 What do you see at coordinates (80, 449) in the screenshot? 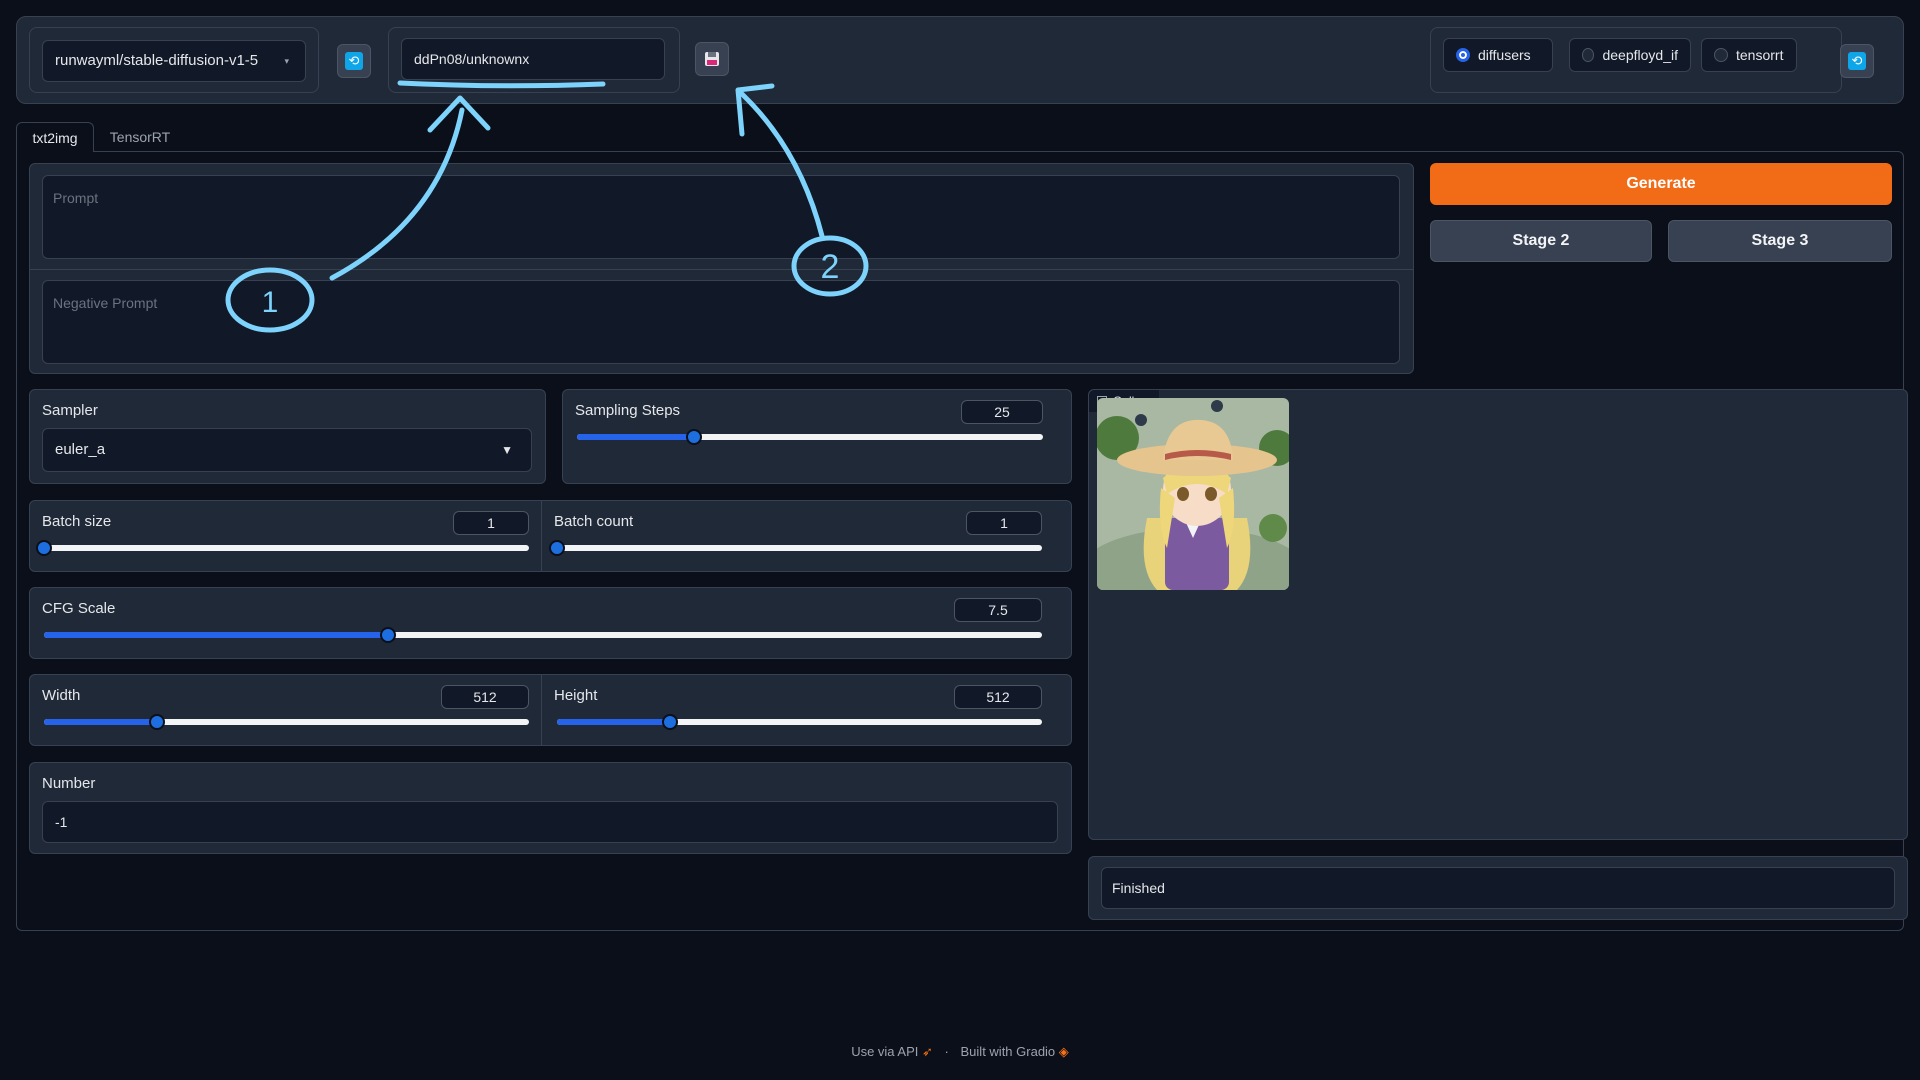
I see `sampler-value: euler_a` at bounding box center [80, 449].